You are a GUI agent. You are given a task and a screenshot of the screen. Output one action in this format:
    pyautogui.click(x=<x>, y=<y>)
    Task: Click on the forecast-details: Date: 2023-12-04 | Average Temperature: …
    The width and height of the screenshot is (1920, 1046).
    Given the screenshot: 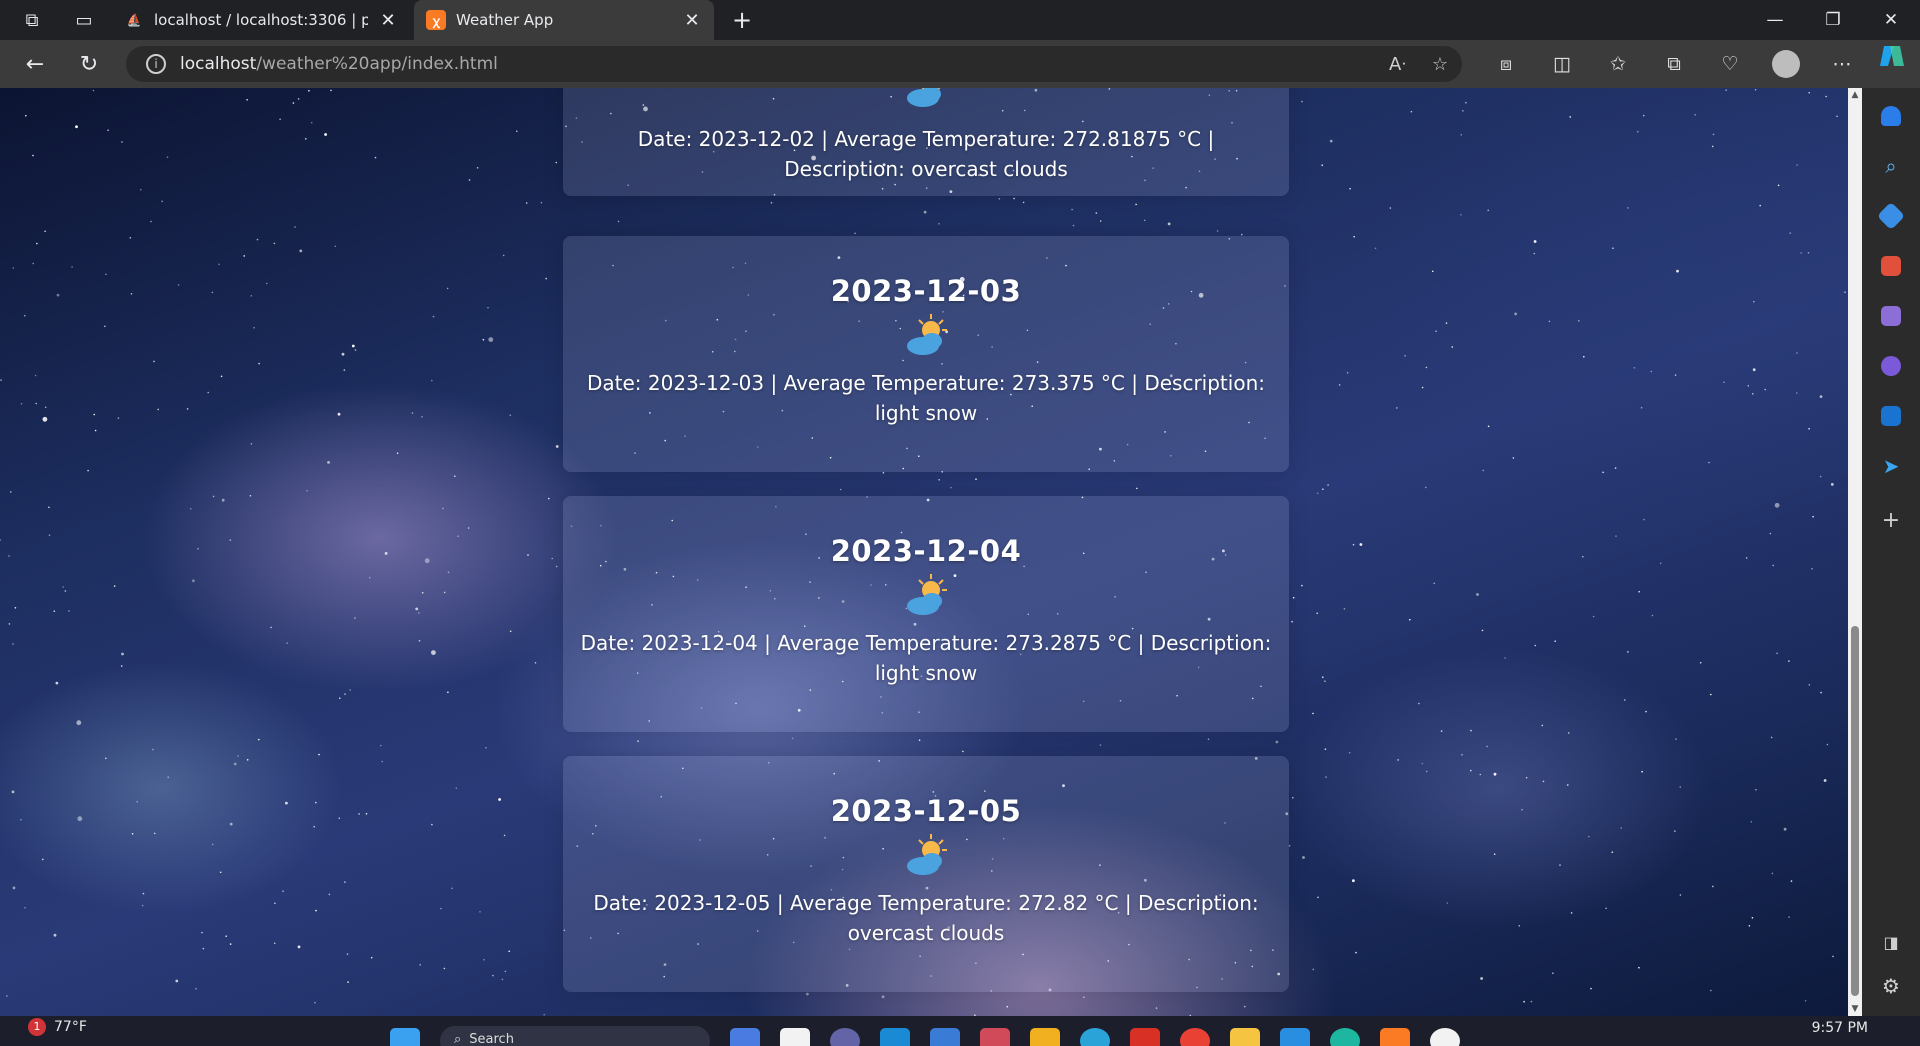 What is the action you would take?
    pyautogui.click(x=926, y=658)
    